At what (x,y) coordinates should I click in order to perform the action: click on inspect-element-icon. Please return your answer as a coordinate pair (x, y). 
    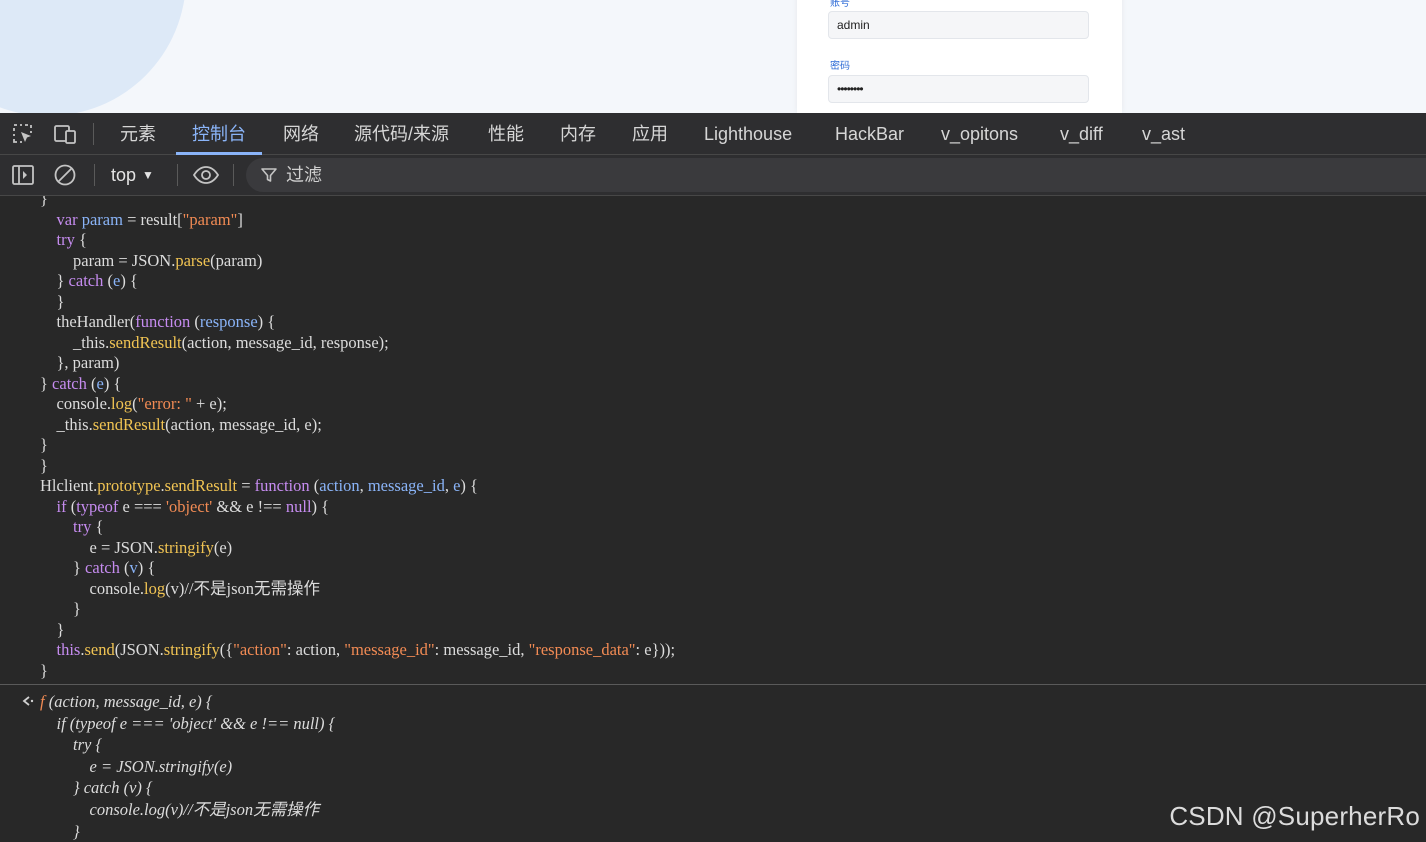
    Looking at the image, I should click on (23, 134).